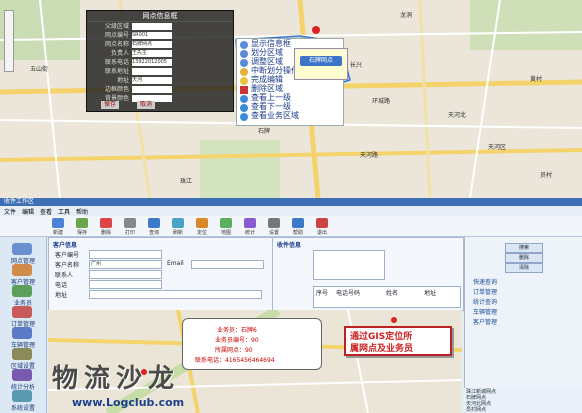  What do you see at coordinates (225, 233) in the screenshot?
I see `toolbar-label: 地图` at bounding box center [225, 233].